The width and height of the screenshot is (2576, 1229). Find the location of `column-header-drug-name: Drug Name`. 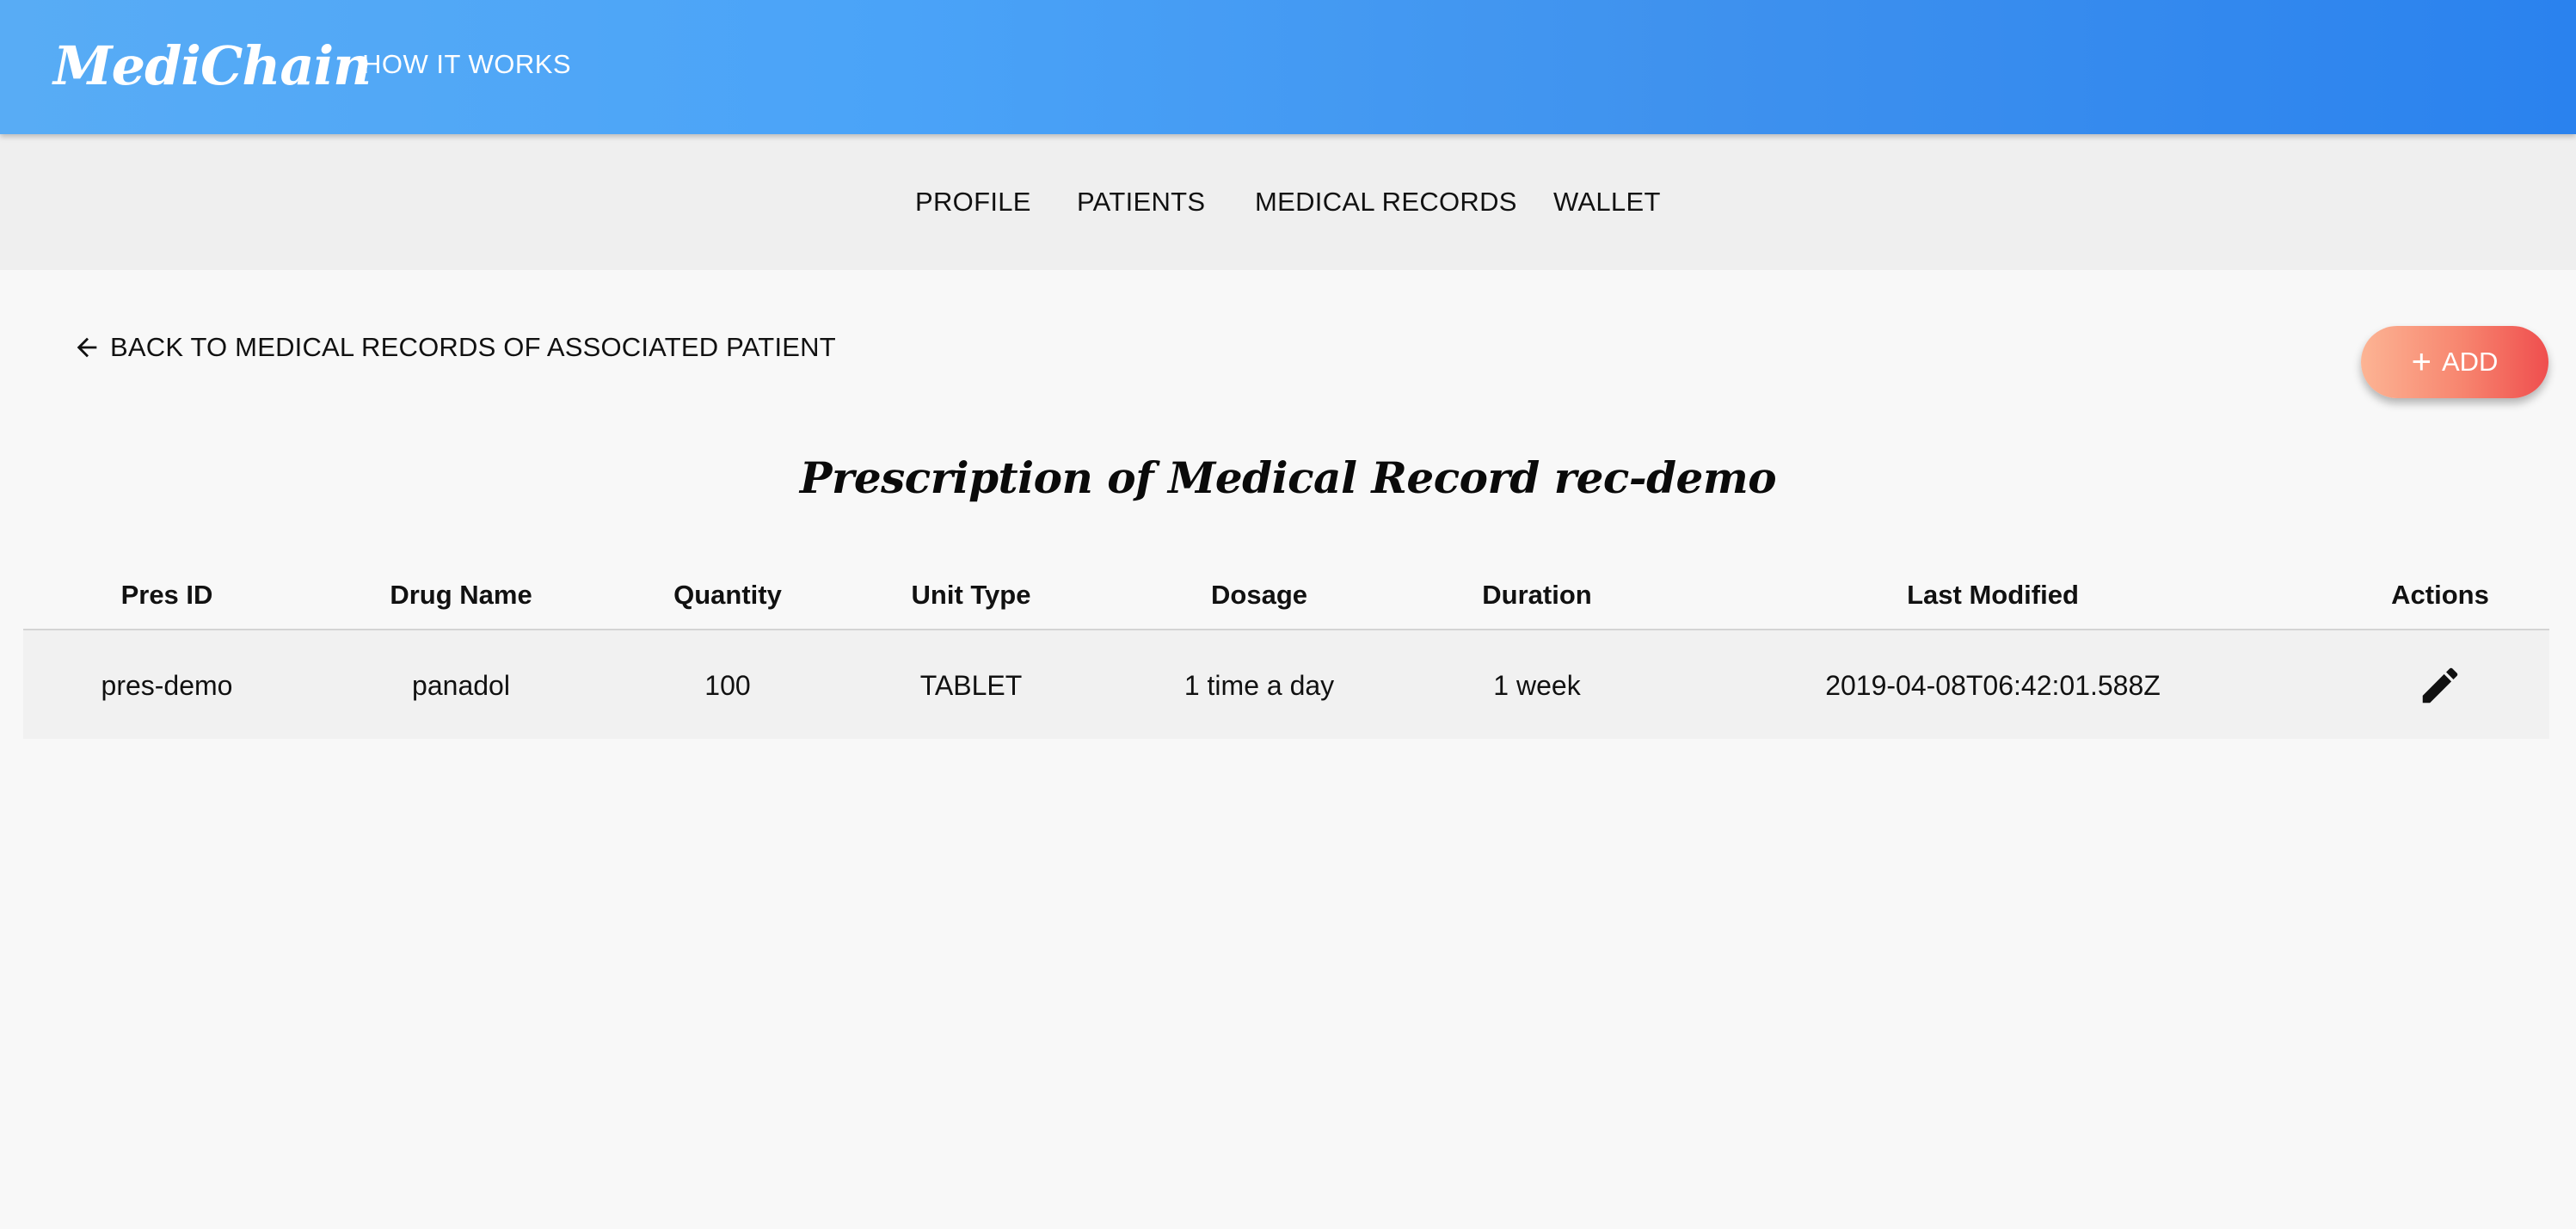

column-header-drug-name: Drug Name is located at coordinates (461, 595).